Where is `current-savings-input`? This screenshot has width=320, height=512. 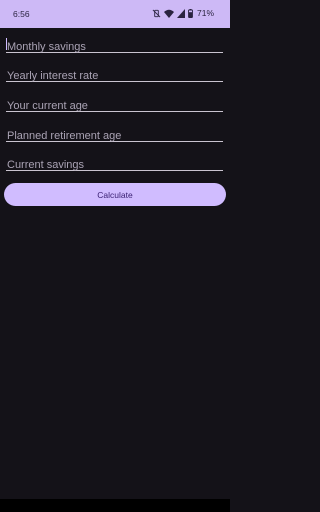 current-savings-input is located at coordinates (114, 166).